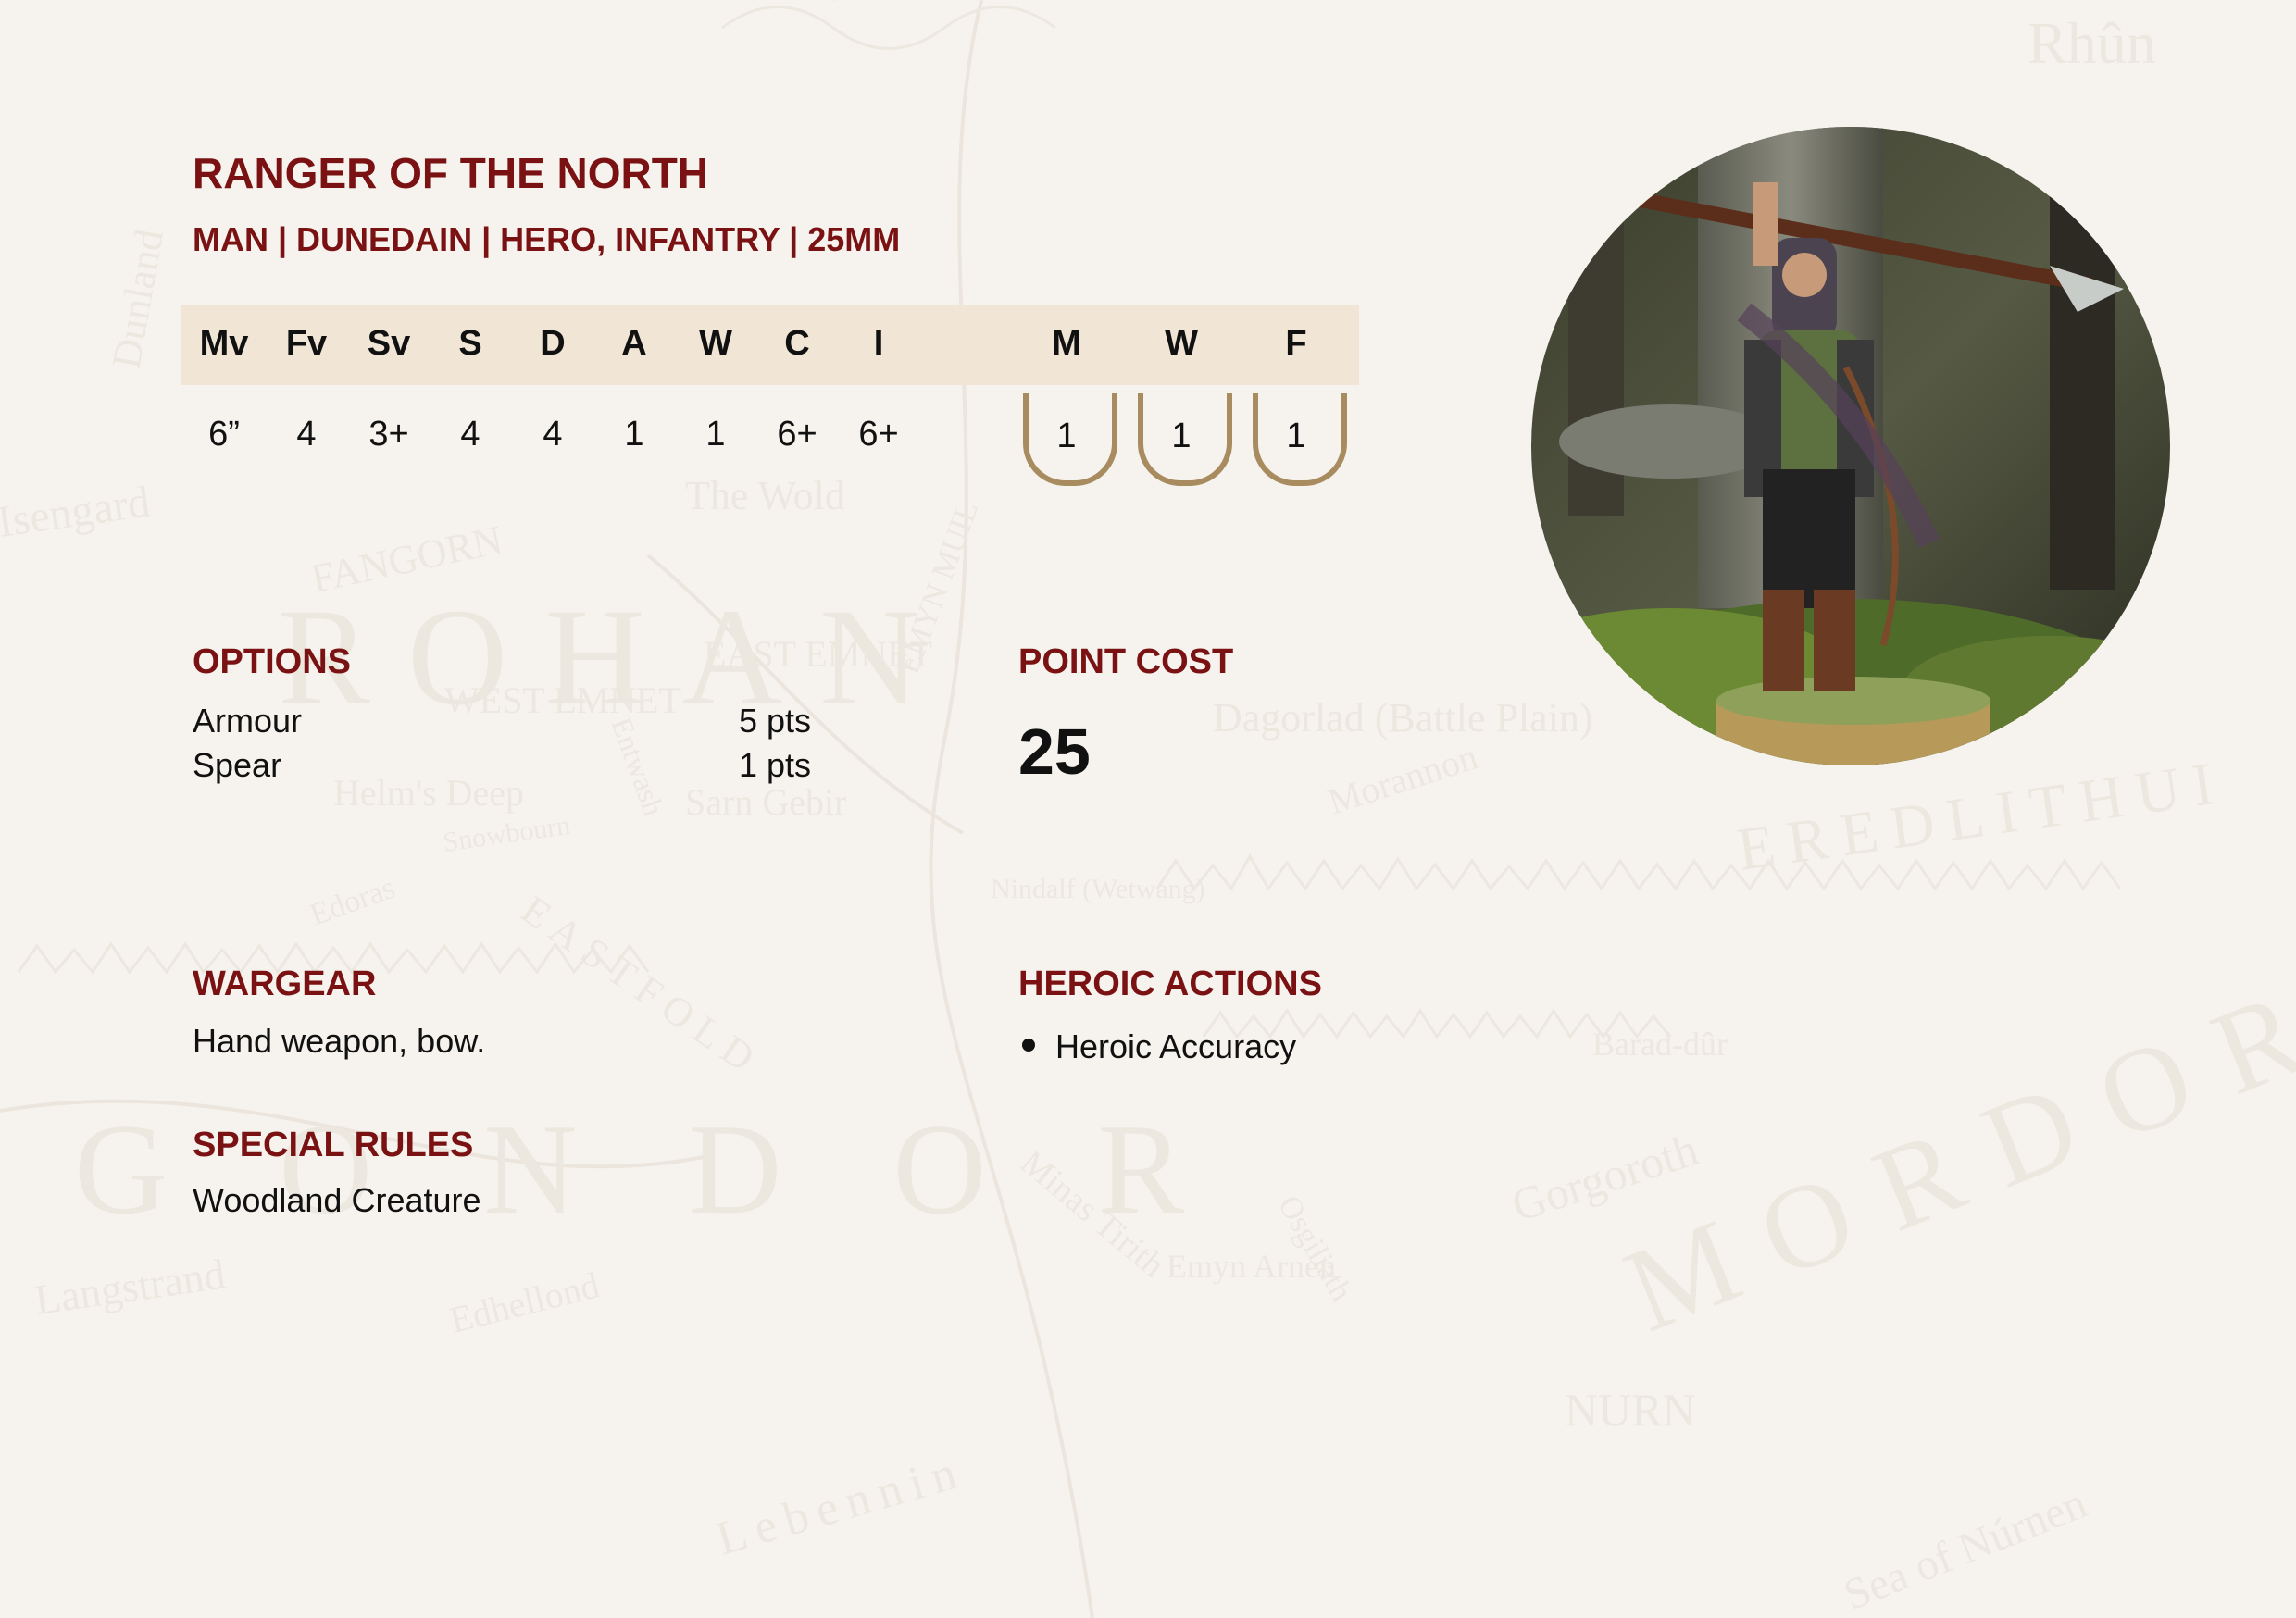 The height and width of the screenshot is (1618, 2296). What do you see at coordinates (1181, 436) in the screenshot?
I see `will-value: 1` at bounding box center [1181, 436].